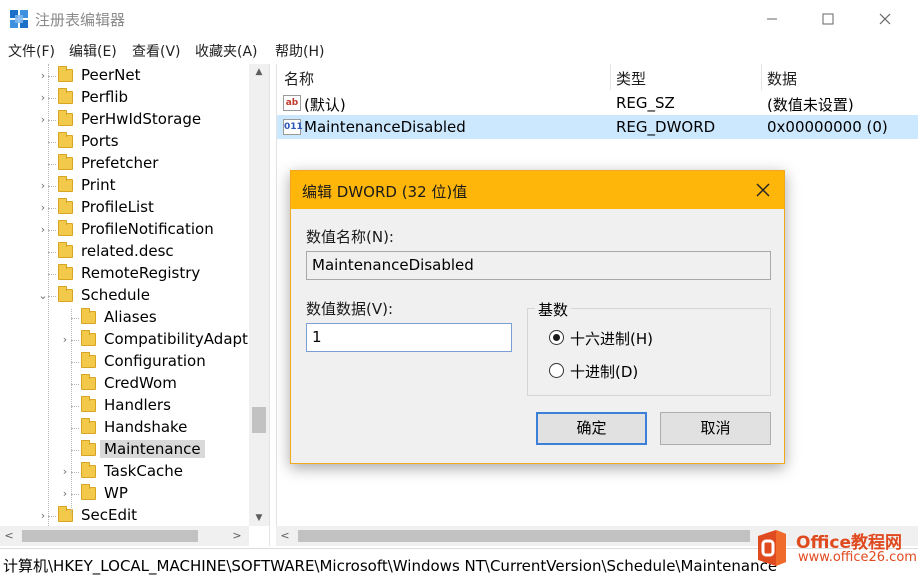 This screenshot has width=918, height=576. I want to click on tree-scroll-thumb, so click(259, 420).